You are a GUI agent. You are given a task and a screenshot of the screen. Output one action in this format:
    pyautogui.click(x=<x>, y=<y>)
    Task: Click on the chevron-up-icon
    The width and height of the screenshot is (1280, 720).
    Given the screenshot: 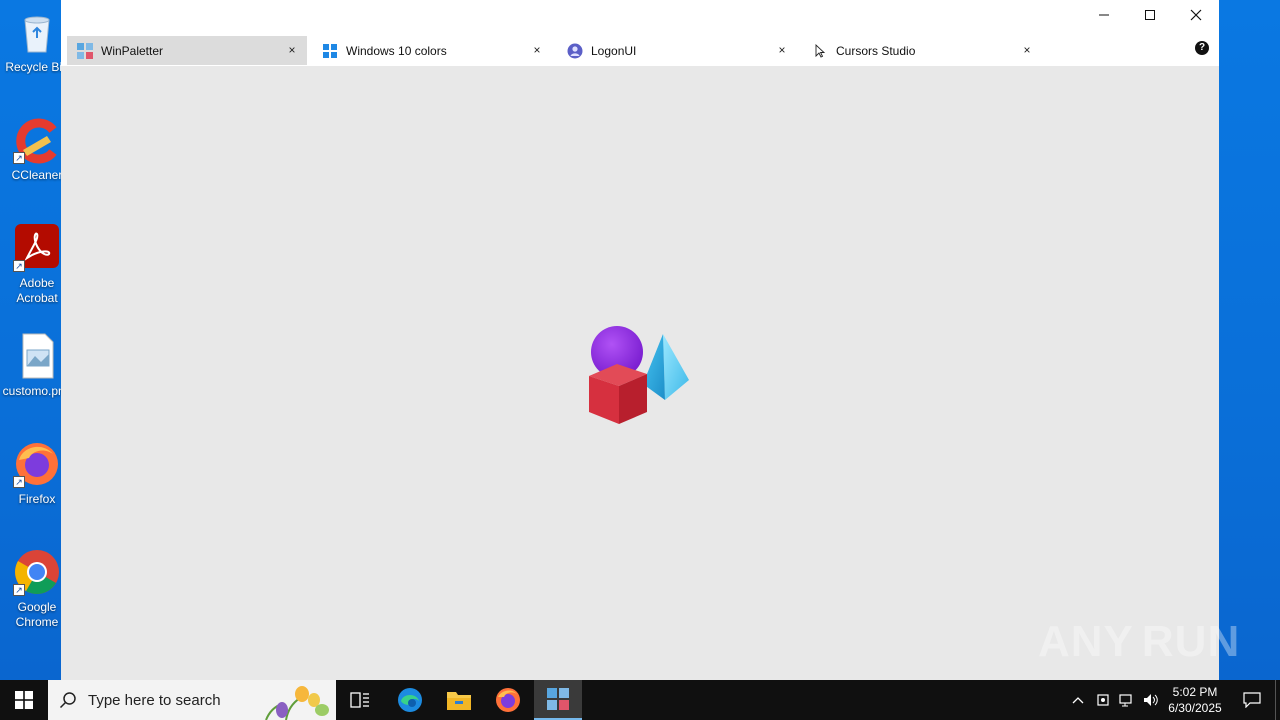 What is the action you would take?
    pyautogui.click(x=1078, y=700)
    